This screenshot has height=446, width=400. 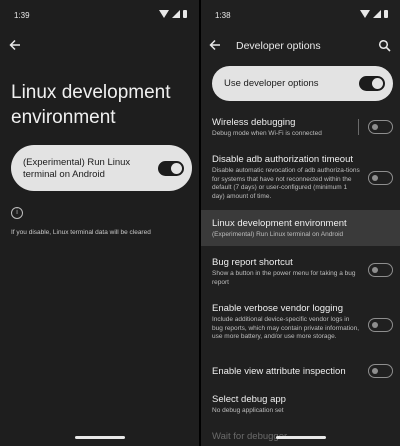 I want to click on info-icon: i, so click(x=17, y=213).